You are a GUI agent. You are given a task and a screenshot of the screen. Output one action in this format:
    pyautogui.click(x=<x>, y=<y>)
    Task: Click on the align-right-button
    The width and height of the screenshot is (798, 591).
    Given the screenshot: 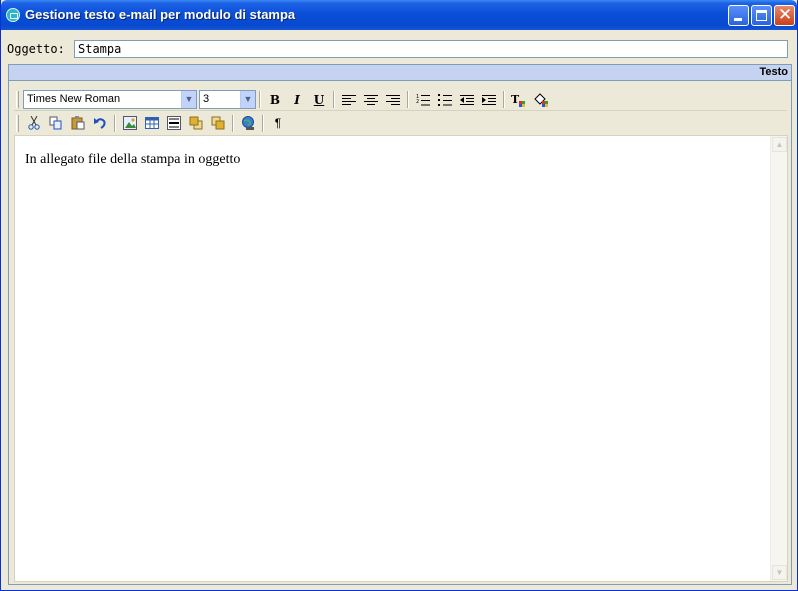 What is the action you would take?
    pyautogui.click(x=393, y=100)
    